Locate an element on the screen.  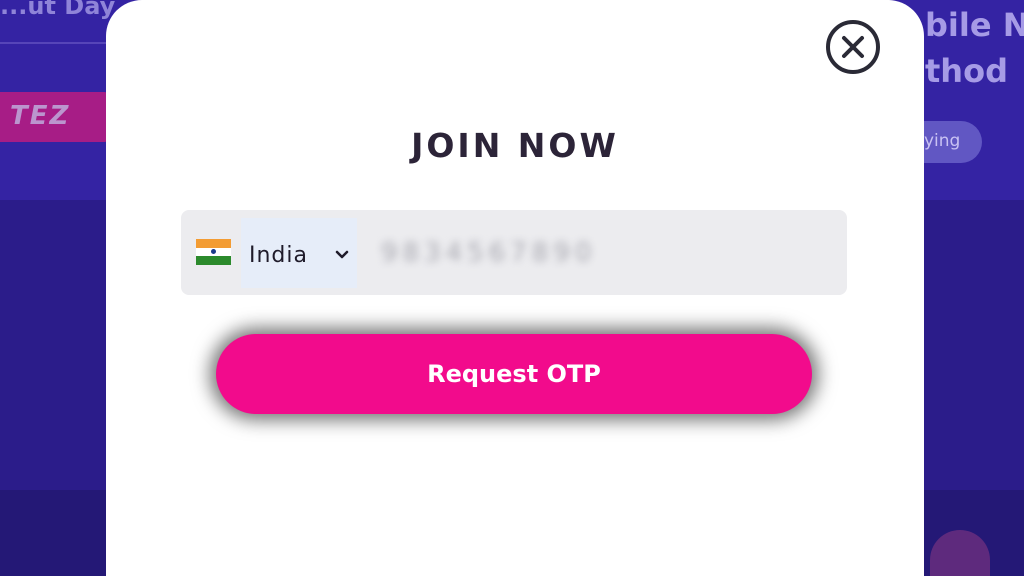
background-headline: bile No thod is located at coordinates (974, 48).